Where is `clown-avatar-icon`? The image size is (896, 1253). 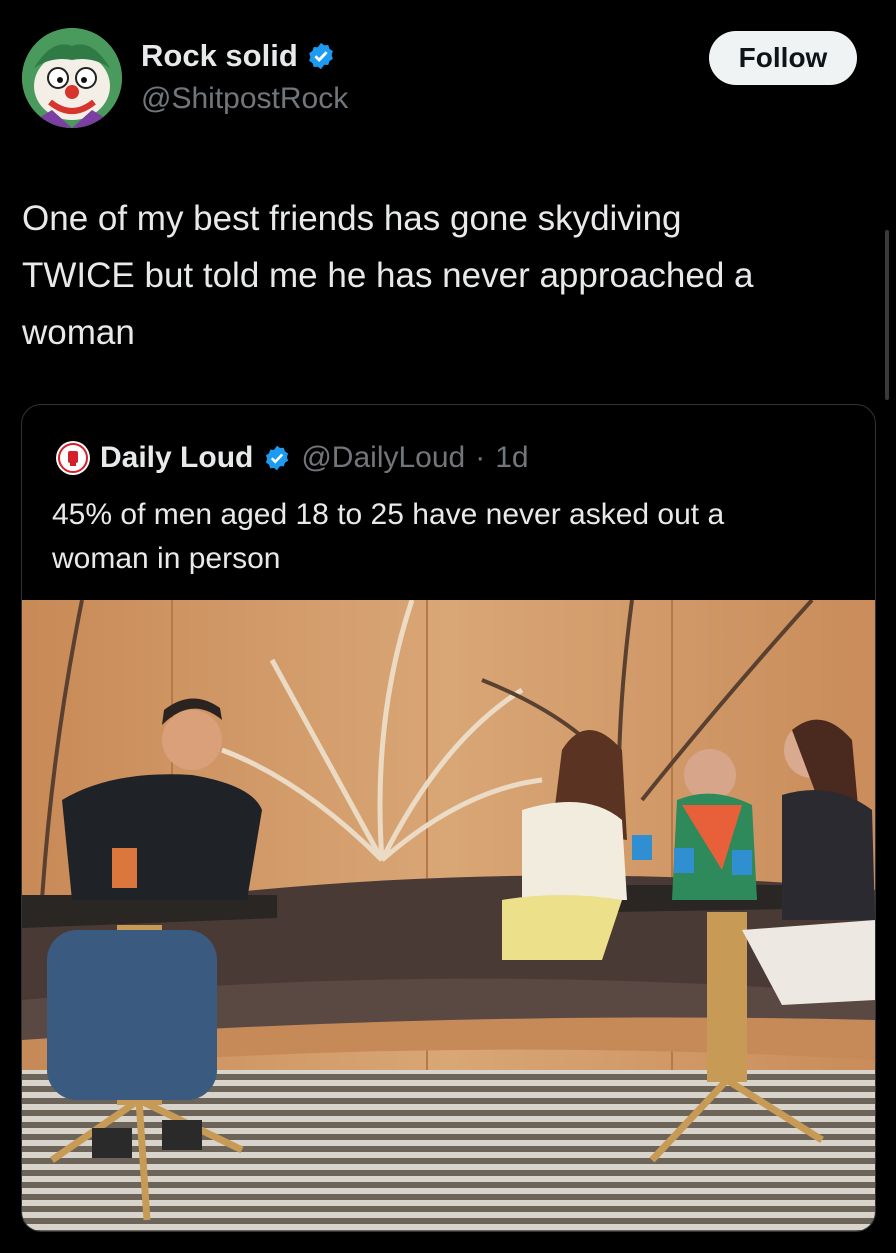 clown-avatar-icon is located at coordinates (72, 78).